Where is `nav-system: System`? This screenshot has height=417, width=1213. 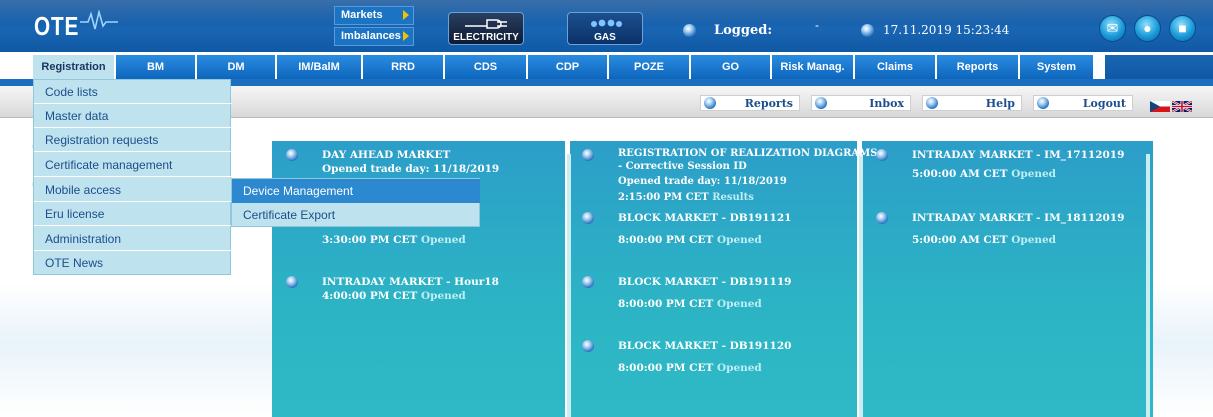
nav-system: System is located at coordinates (1057, 67).